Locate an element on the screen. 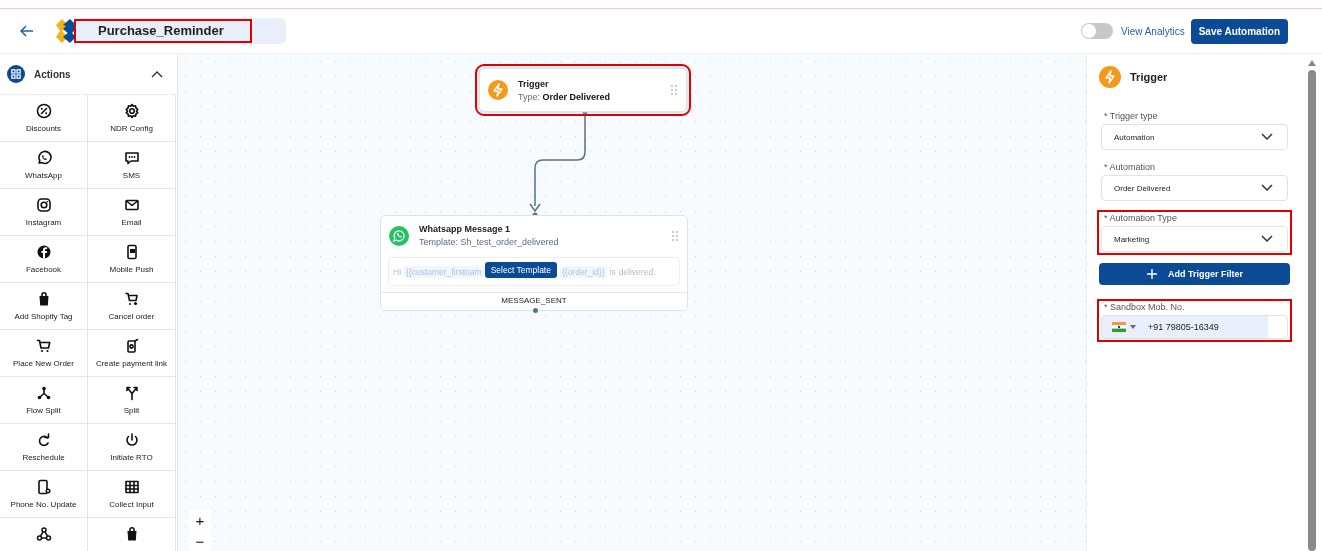 Image resolution: width=1322 pixels, height=551 pixels. action-tile: Instagram is located at coordinates (44, 212).